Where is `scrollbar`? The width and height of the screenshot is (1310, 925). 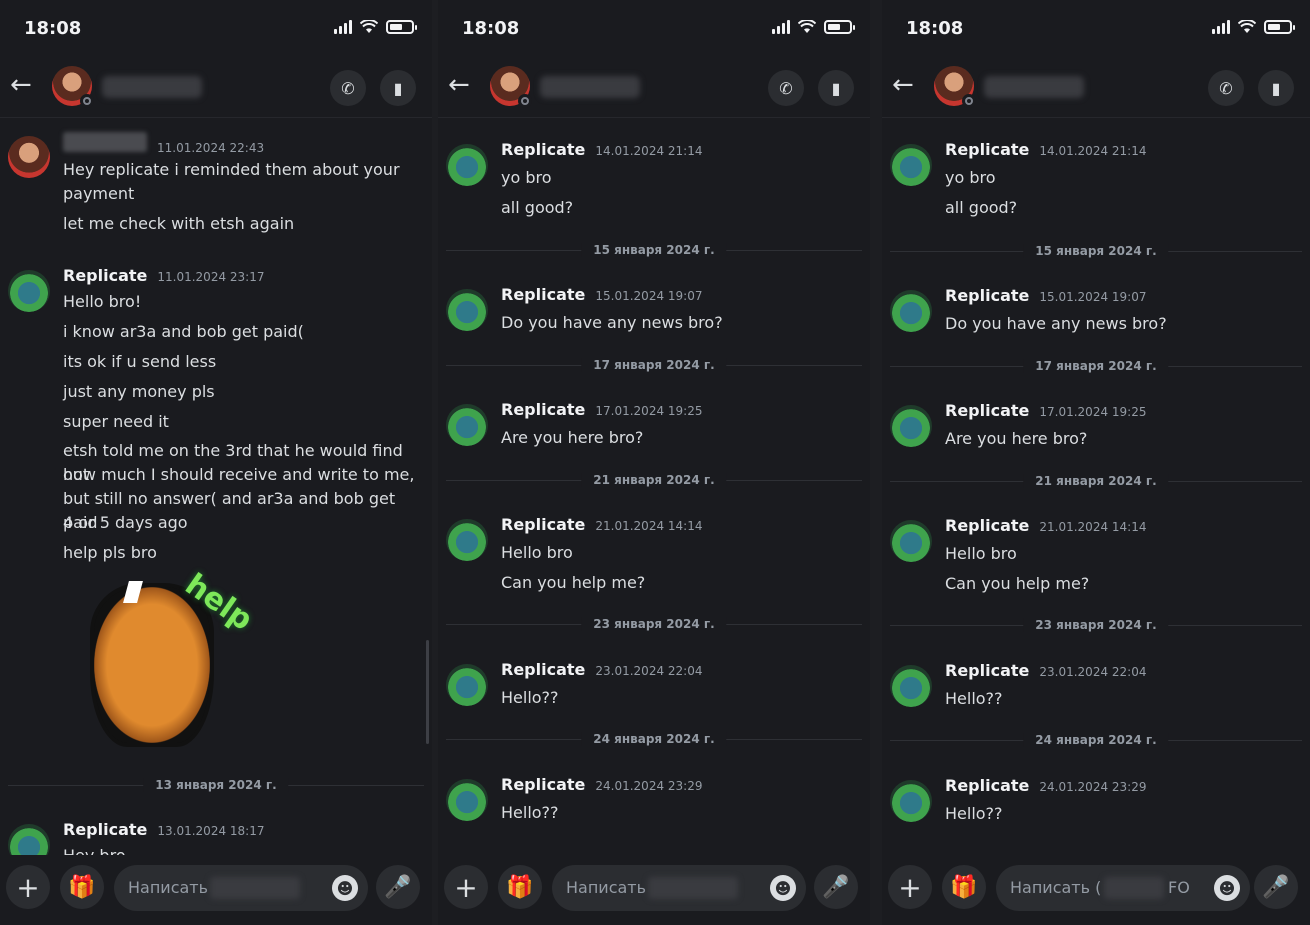 scrollbar is located at coordinates (427, 692).